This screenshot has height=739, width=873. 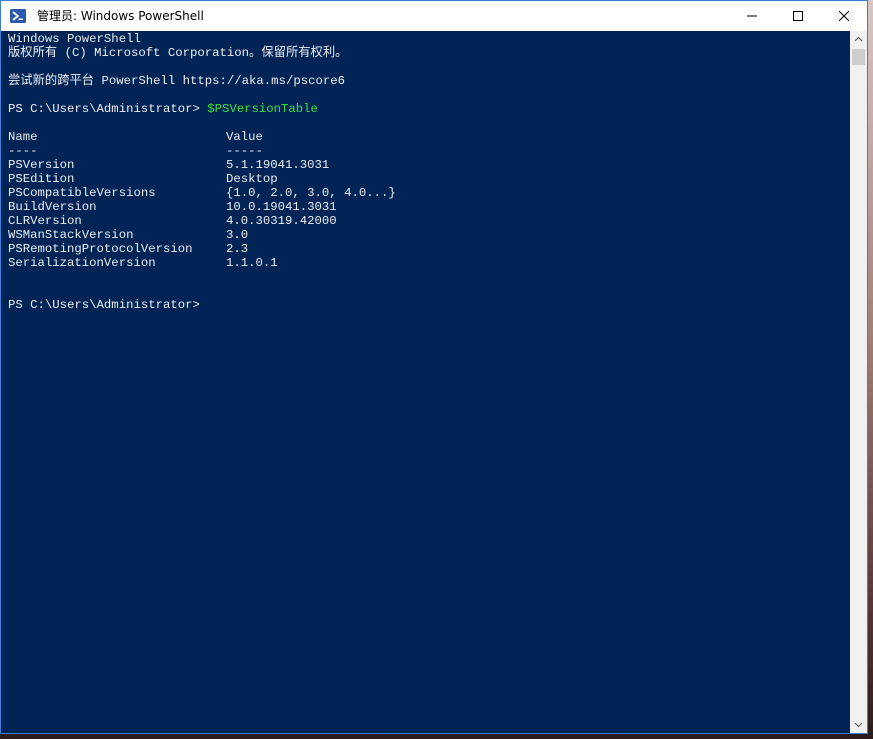 I want to click on chevron-up-icon, so click(x=858, y=39).